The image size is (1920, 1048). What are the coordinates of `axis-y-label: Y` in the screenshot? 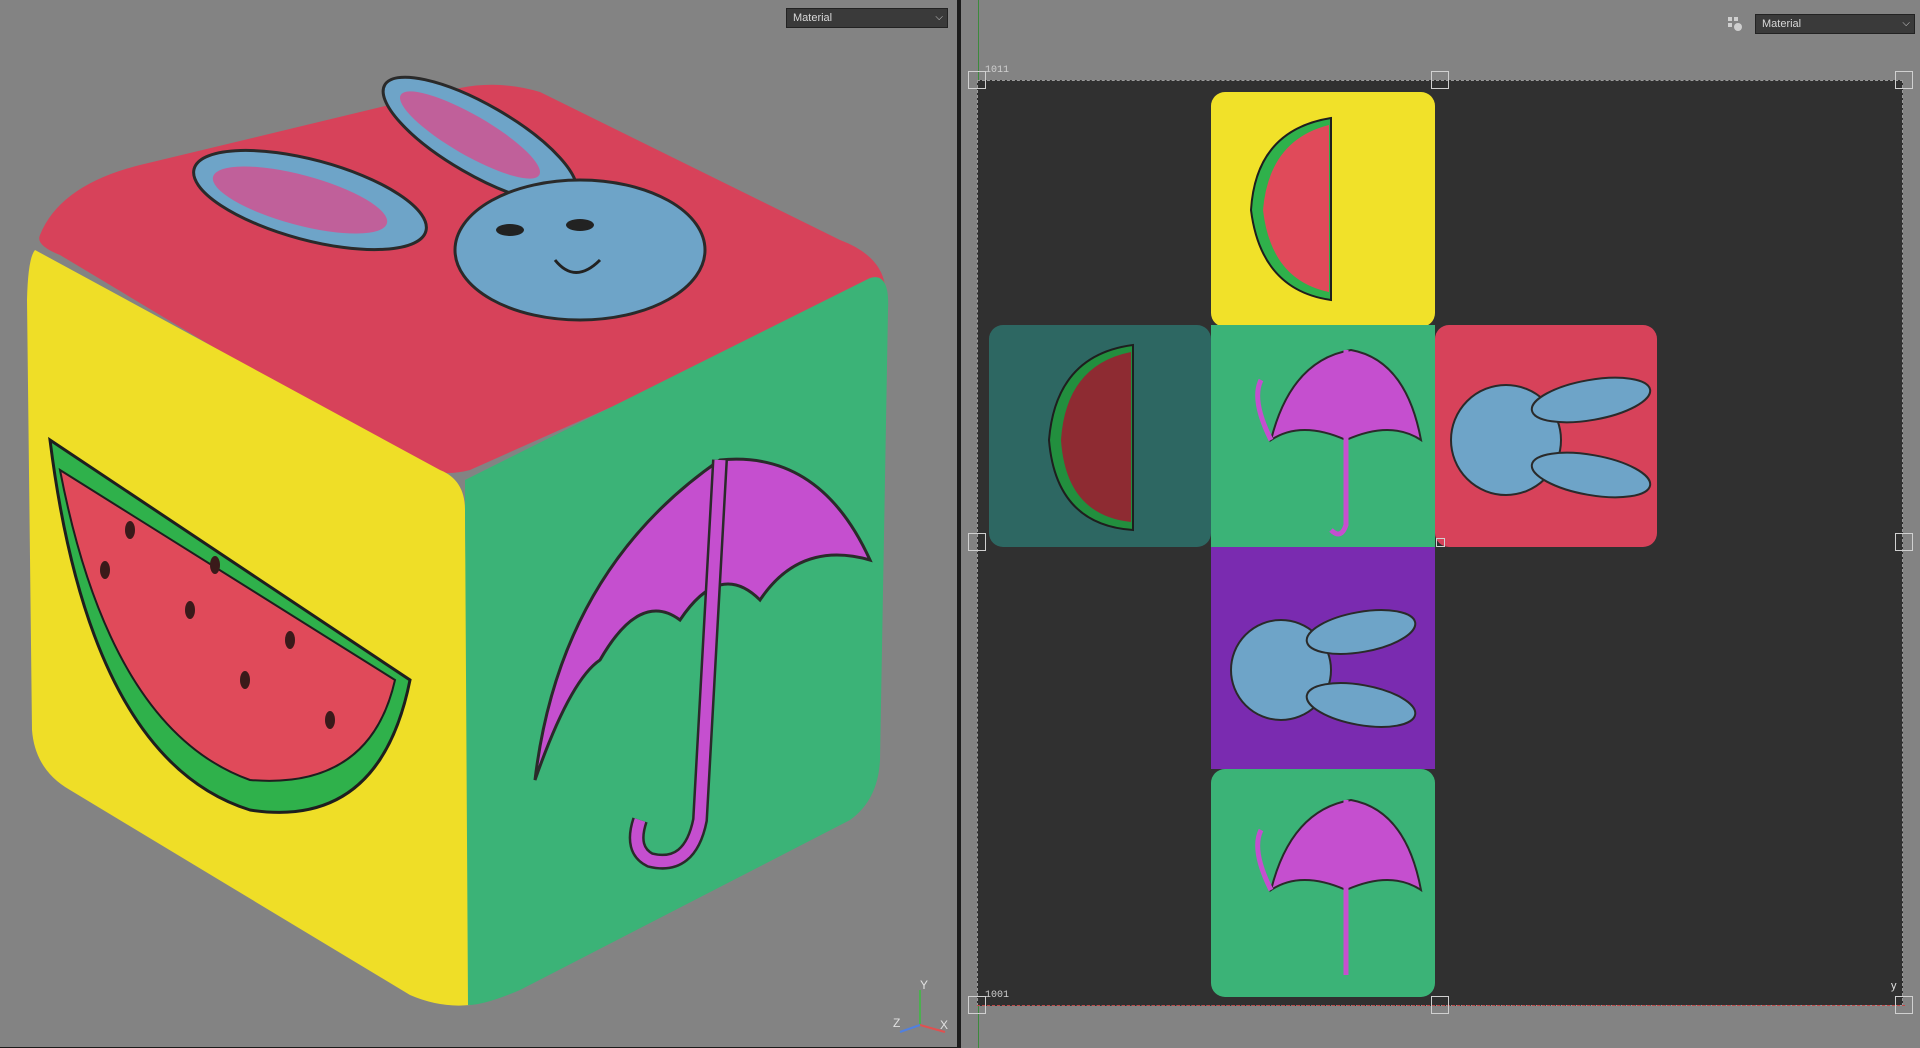 It's located at (924, 985).